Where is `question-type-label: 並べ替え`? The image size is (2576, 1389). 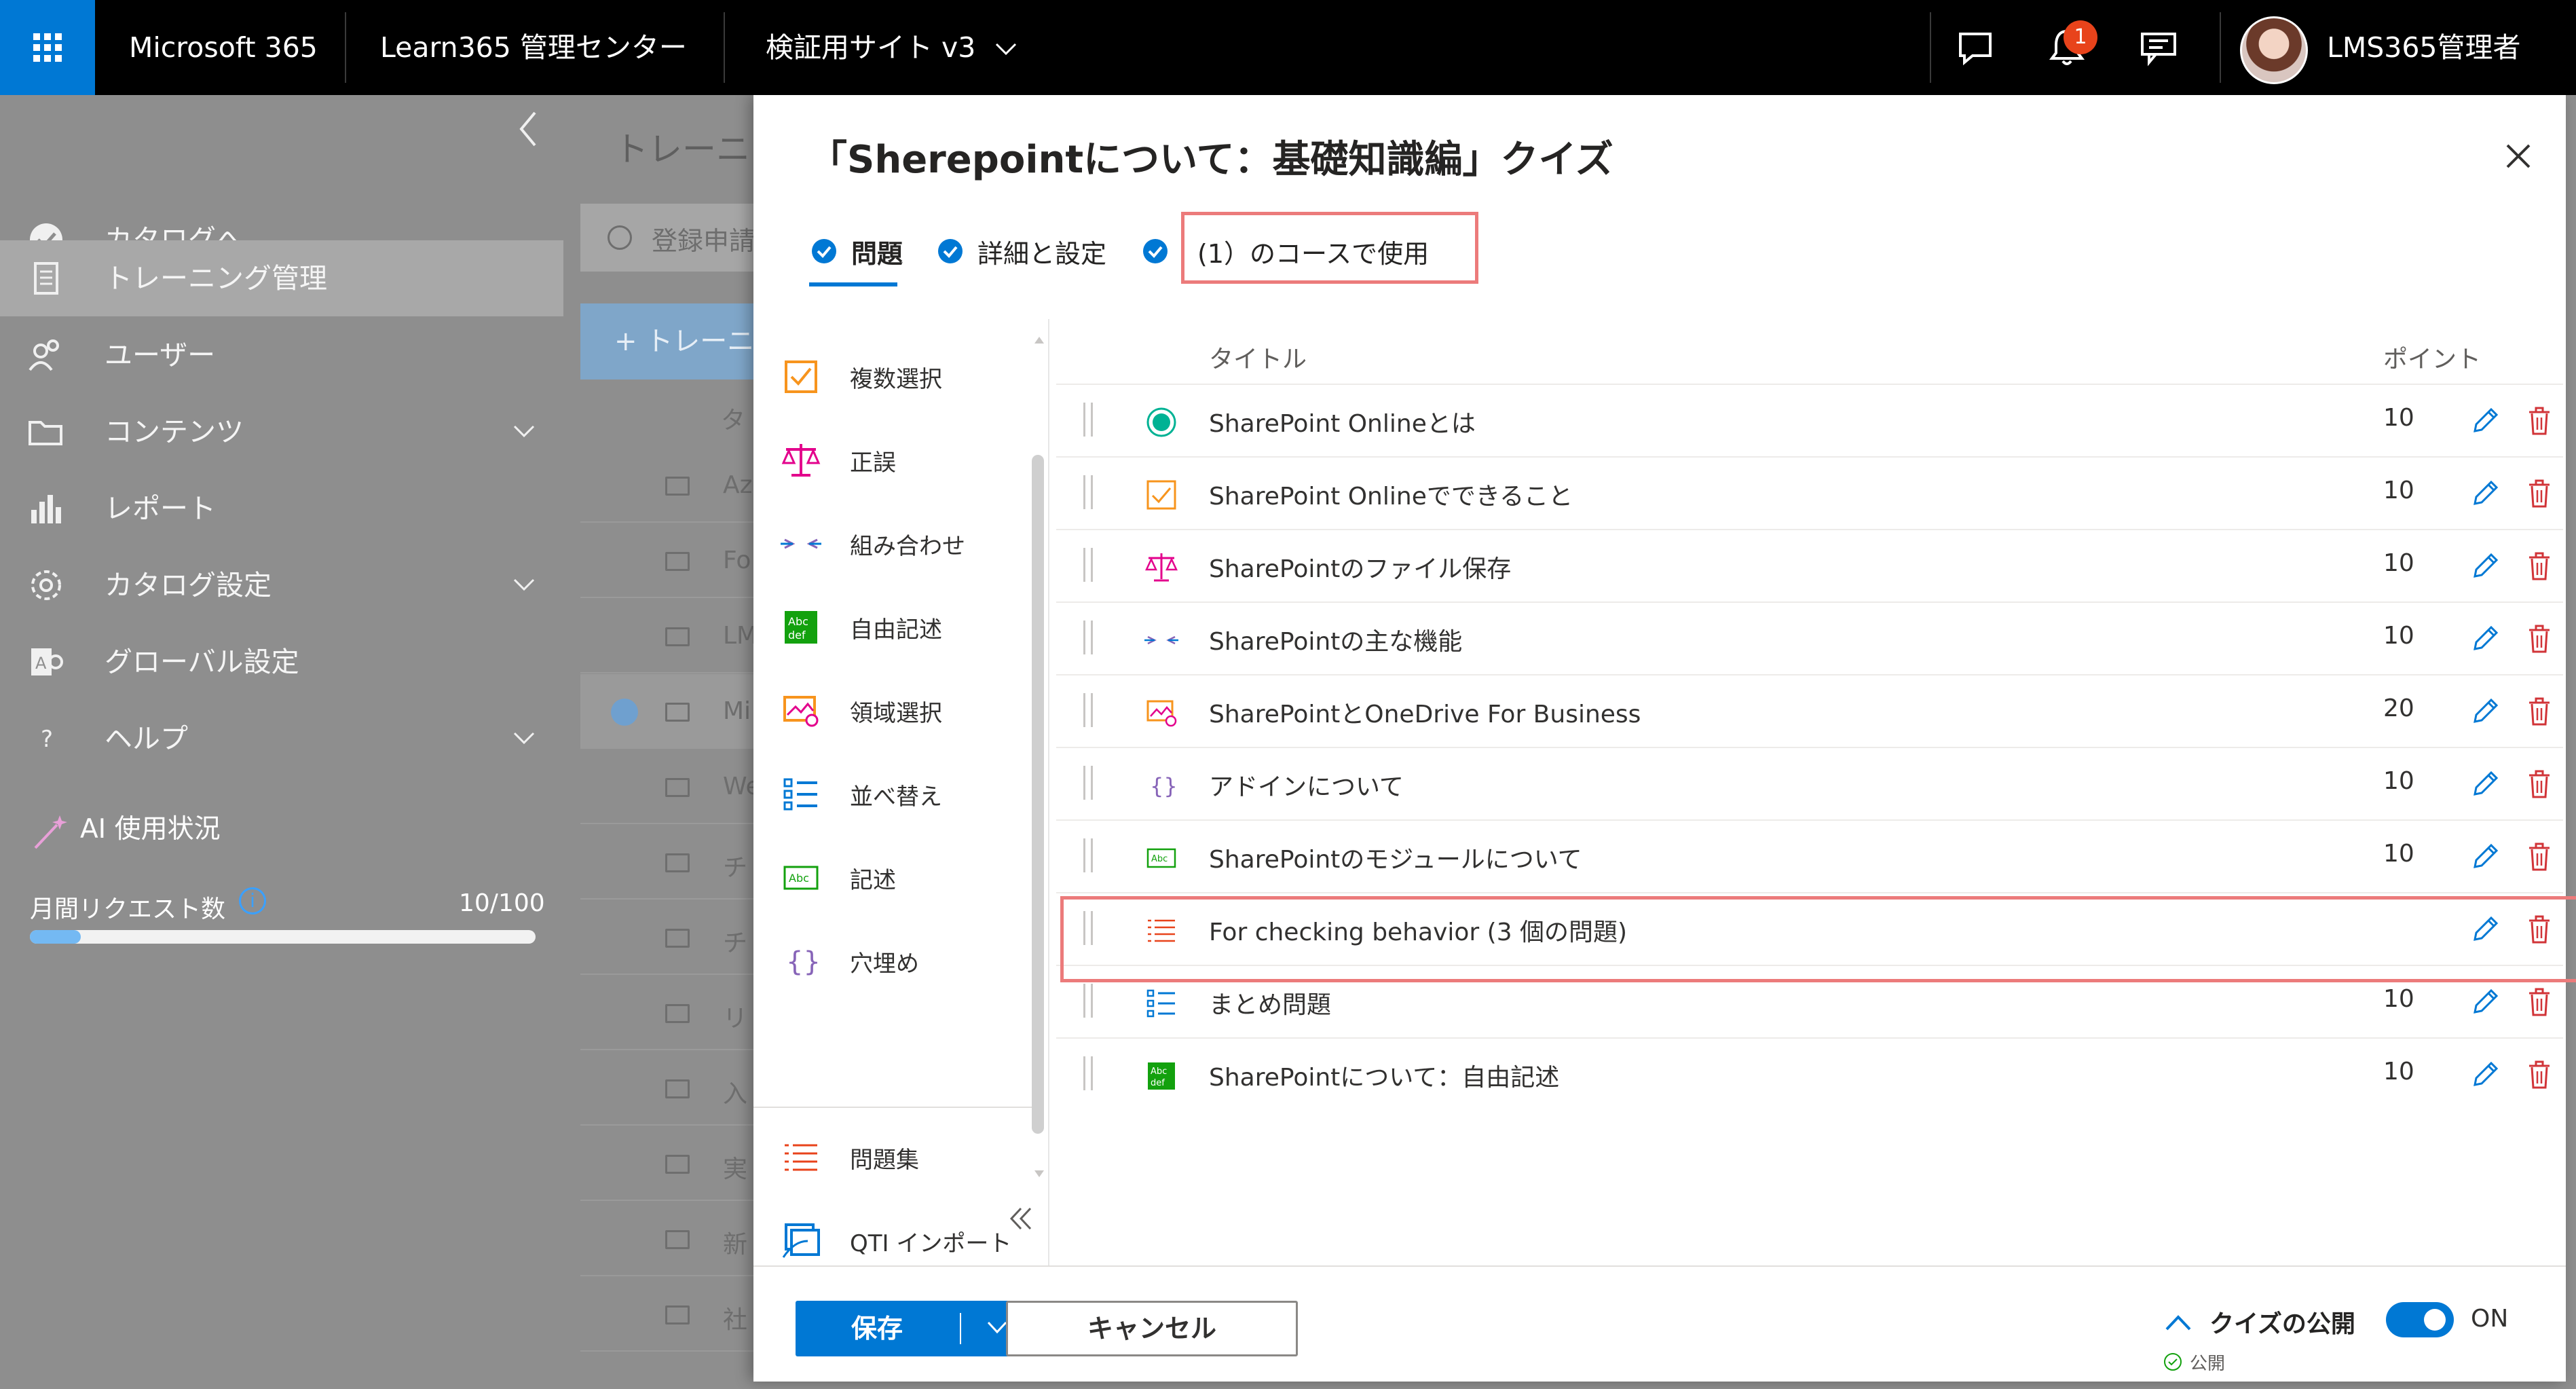
question-type-label: 並べ替え is located at coordinates (896, 797).